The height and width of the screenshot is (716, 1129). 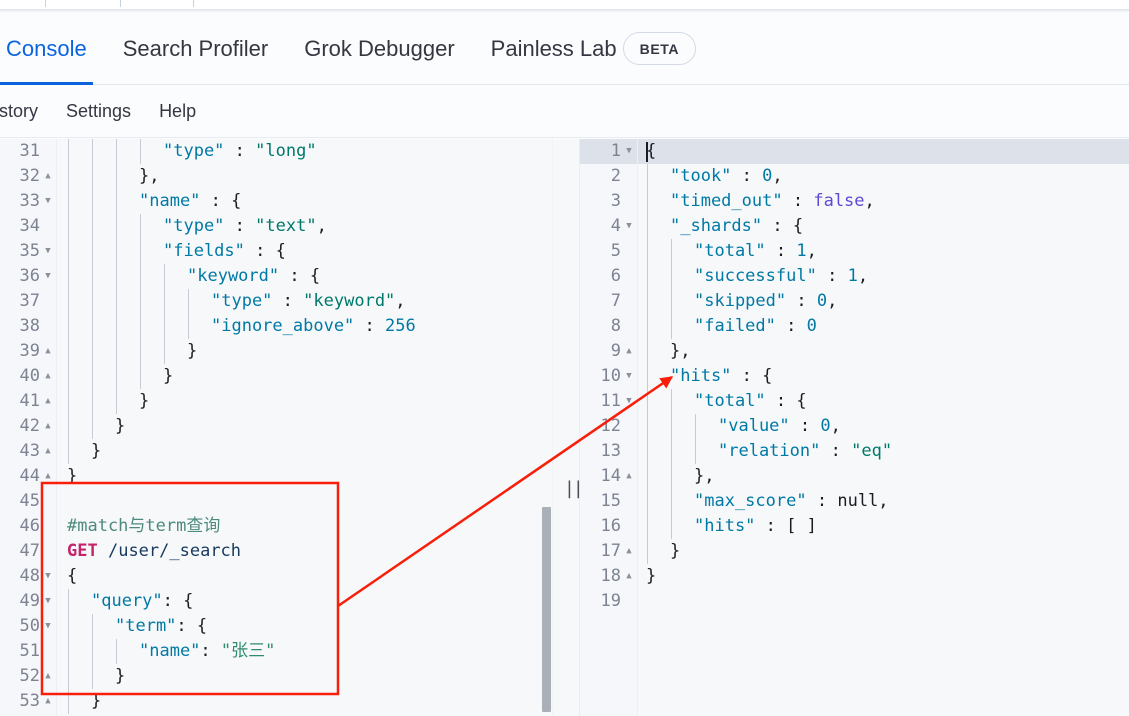 I want to click on line-number: 36 ▼, so click(x=28, y=276).